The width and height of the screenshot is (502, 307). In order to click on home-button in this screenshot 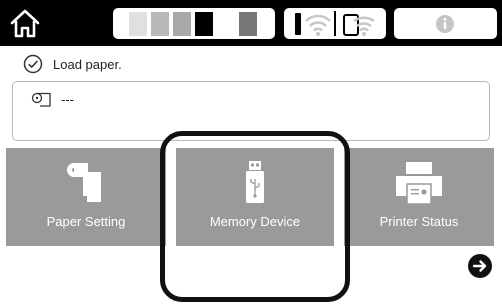, I will do `click(25, 23)`.